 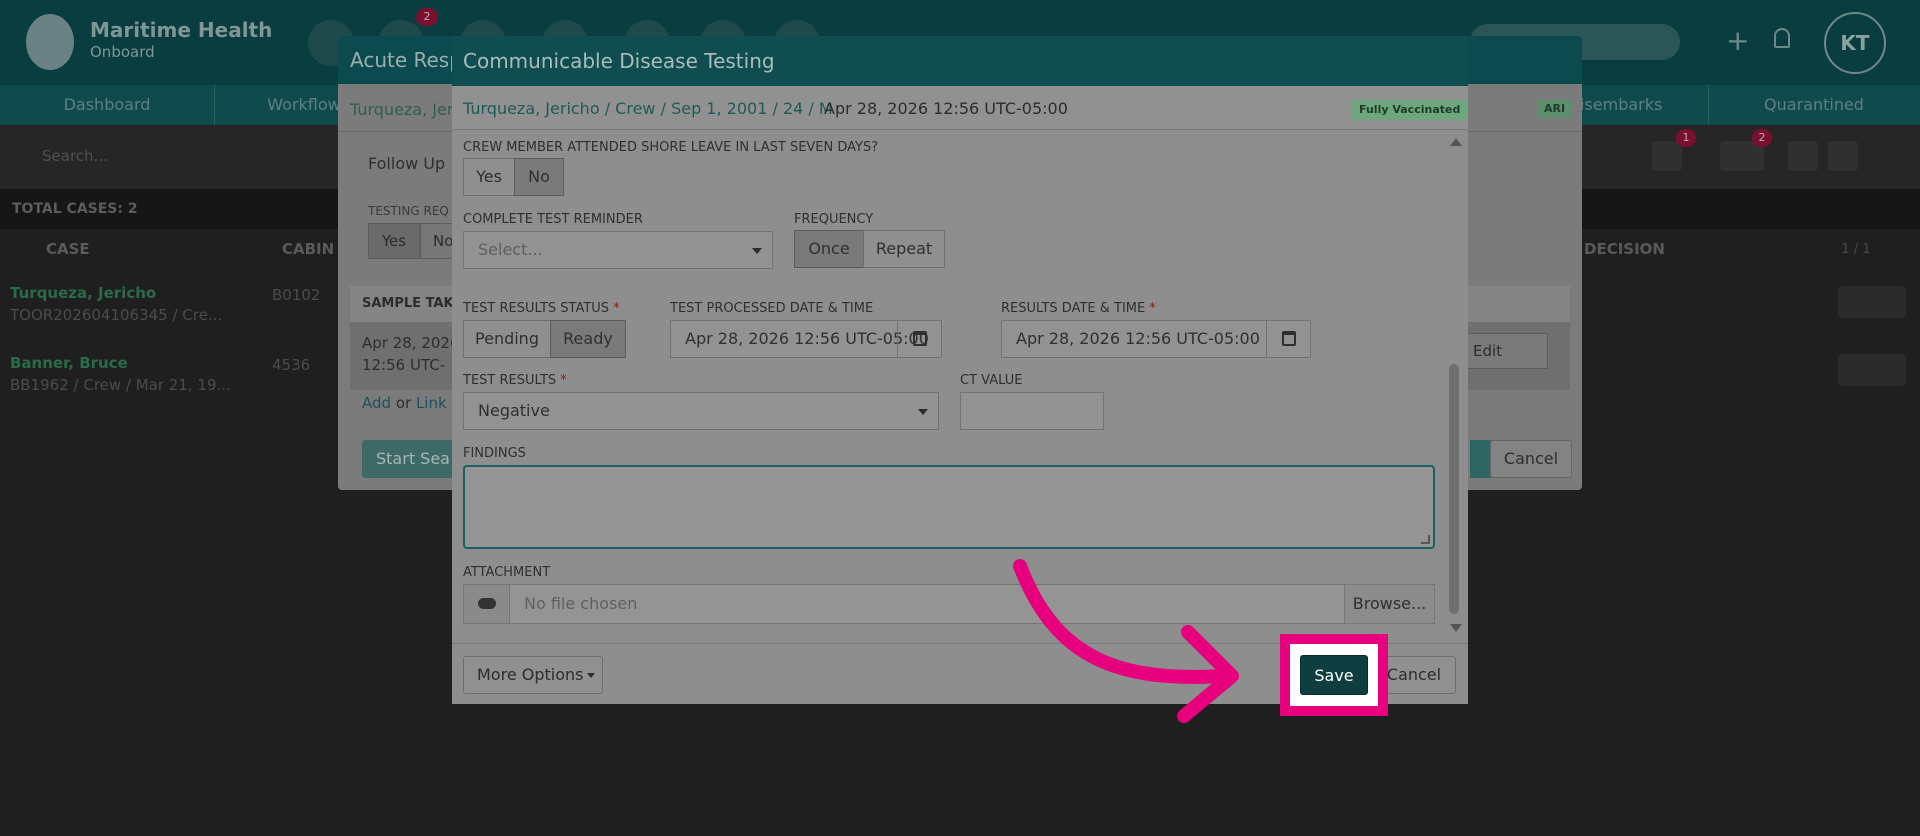 I want to click on shore-leave-yes-button: Yes, so click(x=489, y=177).